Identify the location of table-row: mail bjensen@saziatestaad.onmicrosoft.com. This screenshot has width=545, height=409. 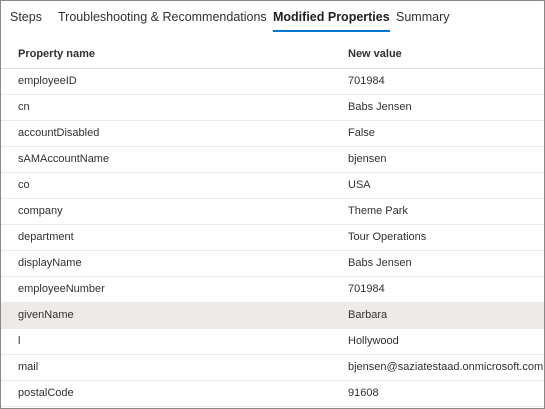
(272, 368).